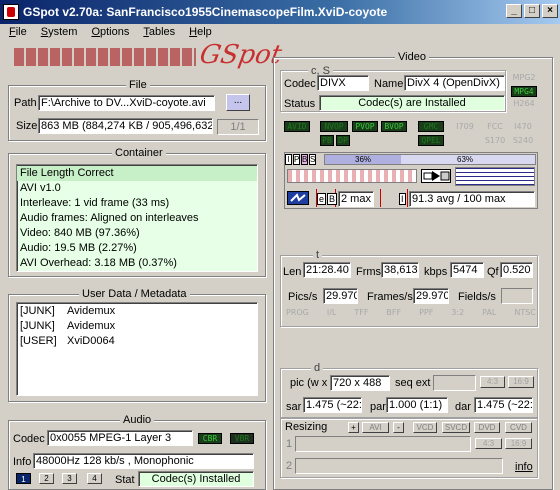 The height and width of the screenshot is (490, 560). Describe the element at coordinates (69, 478) in the screenshot. I see `audio-tab-3: 3` at that location.